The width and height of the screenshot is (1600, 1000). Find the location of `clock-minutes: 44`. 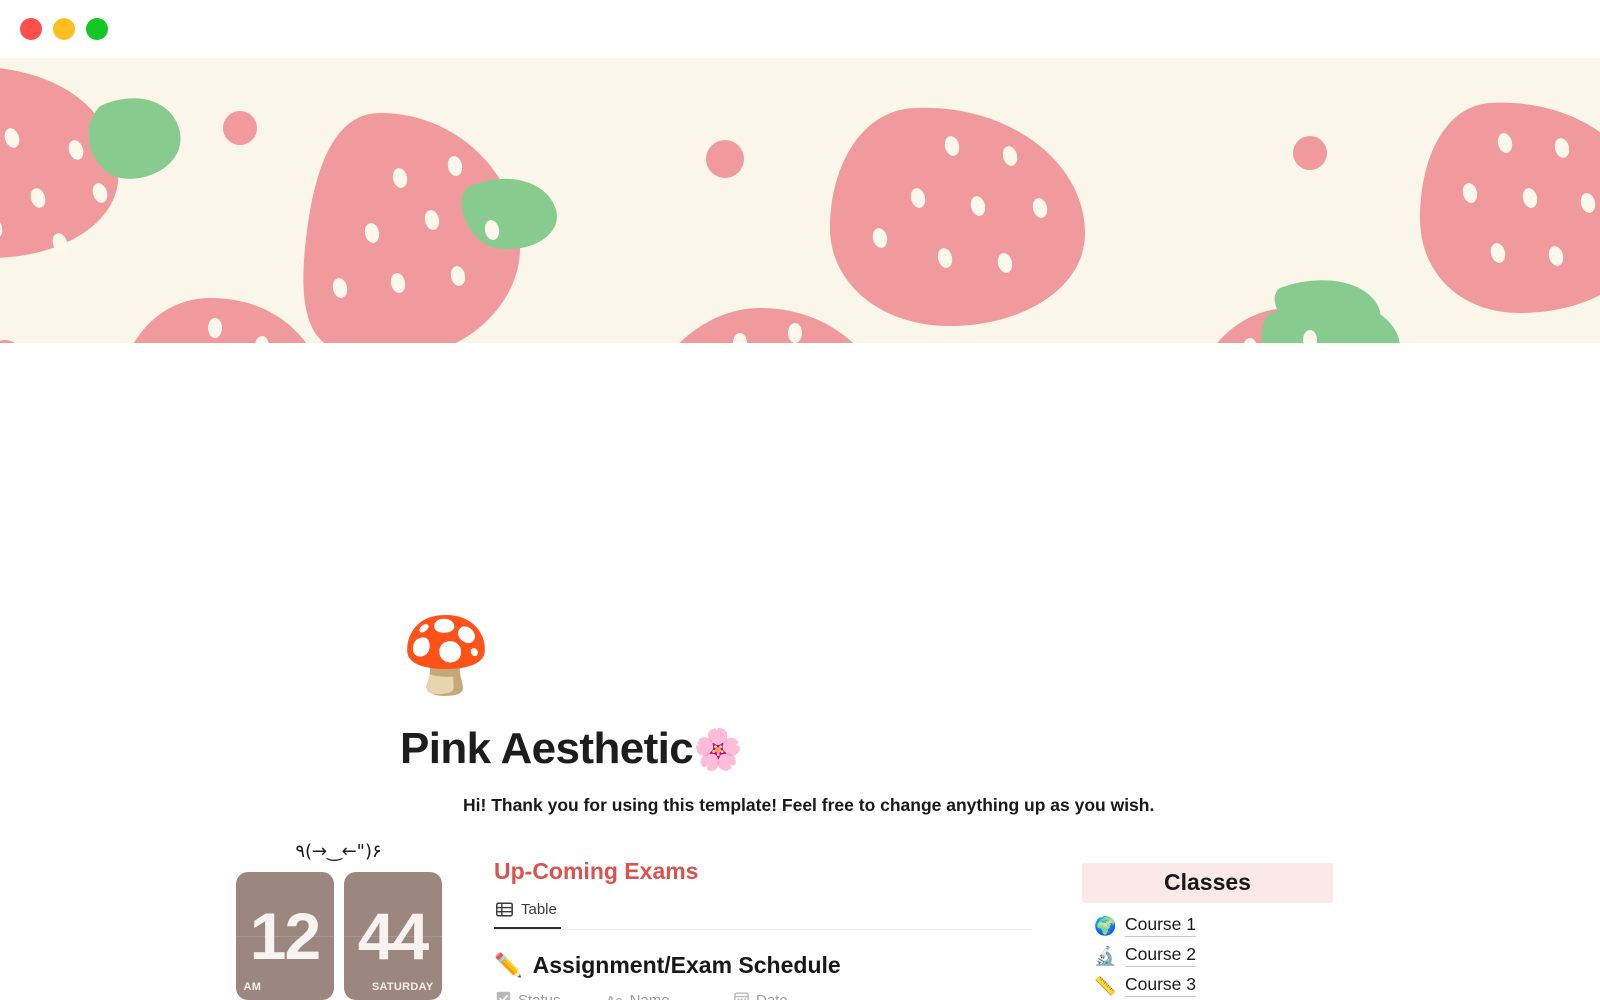

clock-minutes: 44 is located at coordinates (393, 936).